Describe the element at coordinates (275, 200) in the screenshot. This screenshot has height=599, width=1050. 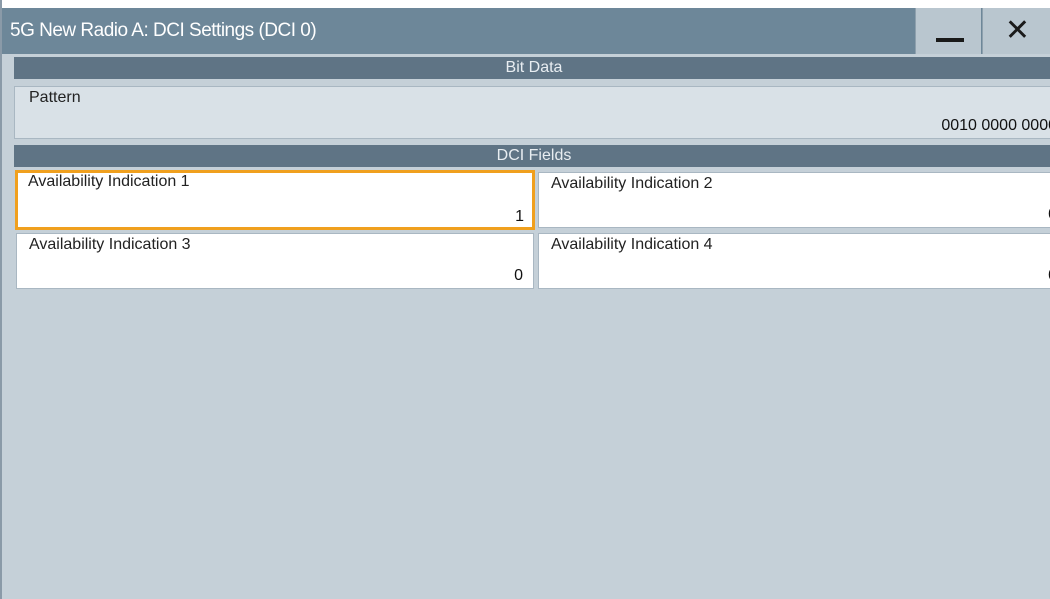
I see `availability-indication-1-field: Availability Indication 1 1` at that location.